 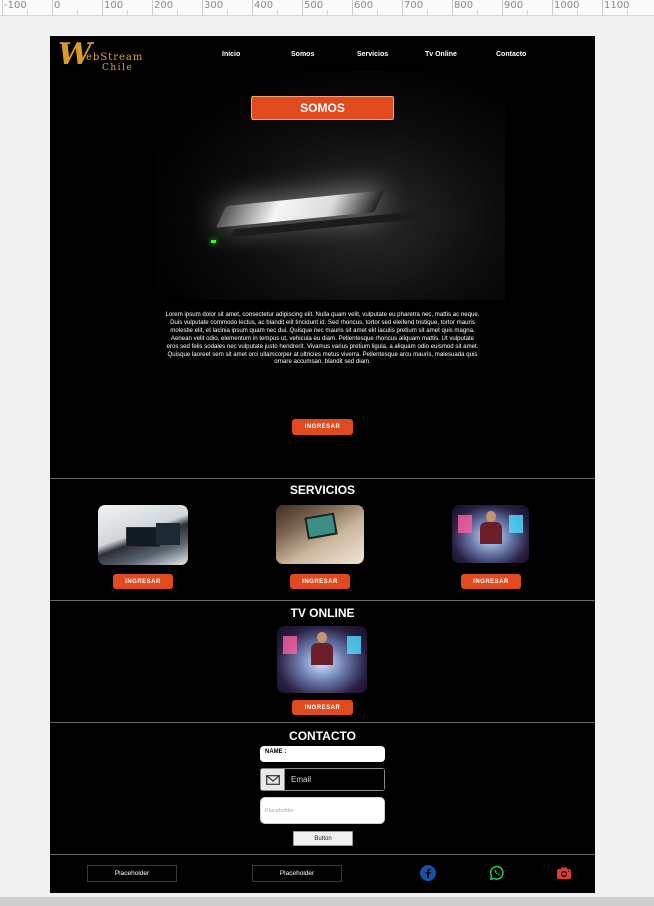 What do you see at coordinates (57, 5) in the screenshot?
I see `ruler-label: 0` at bounding box center [57, 5].